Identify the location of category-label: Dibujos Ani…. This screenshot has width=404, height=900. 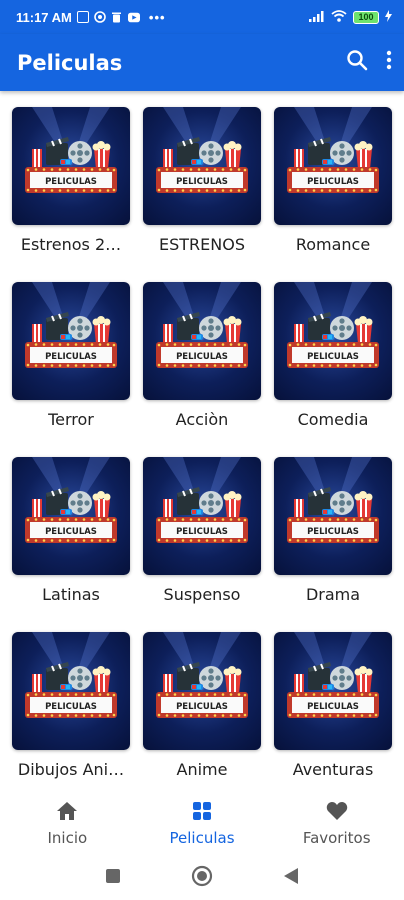
(71, 769).